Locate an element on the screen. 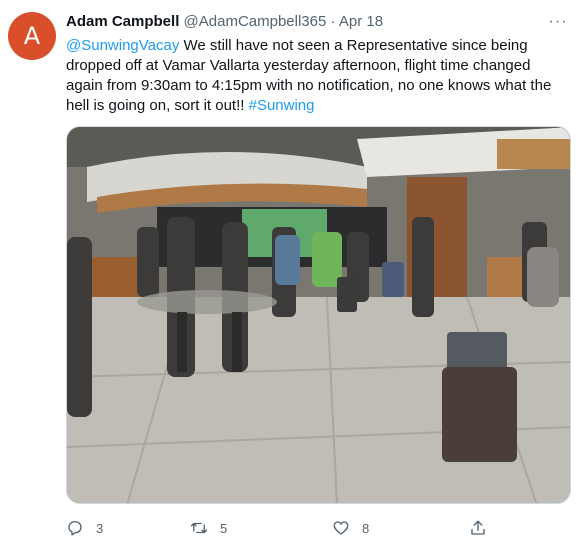 Image resolution: width=580 pixels, height=545 pixels. share-icon is located at coordinates (478, 527).